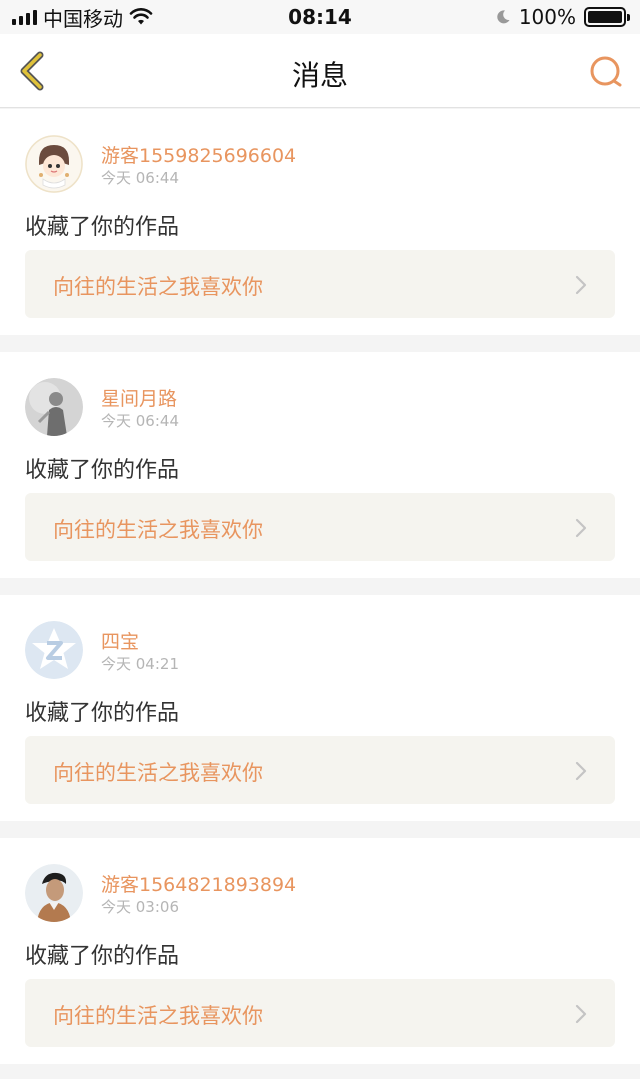  I want to click on user-name: 游客1559825696604, so click(198, 154).